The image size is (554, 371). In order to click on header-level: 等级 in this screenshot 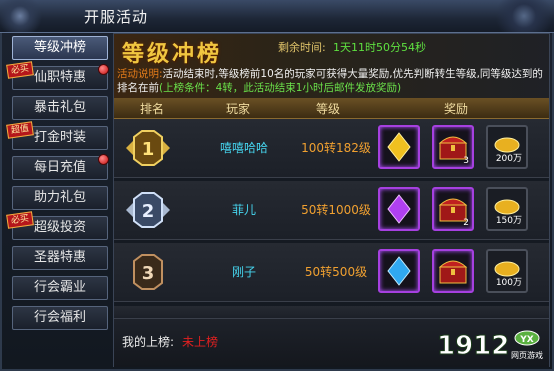, I will do `click(328, 109)`.